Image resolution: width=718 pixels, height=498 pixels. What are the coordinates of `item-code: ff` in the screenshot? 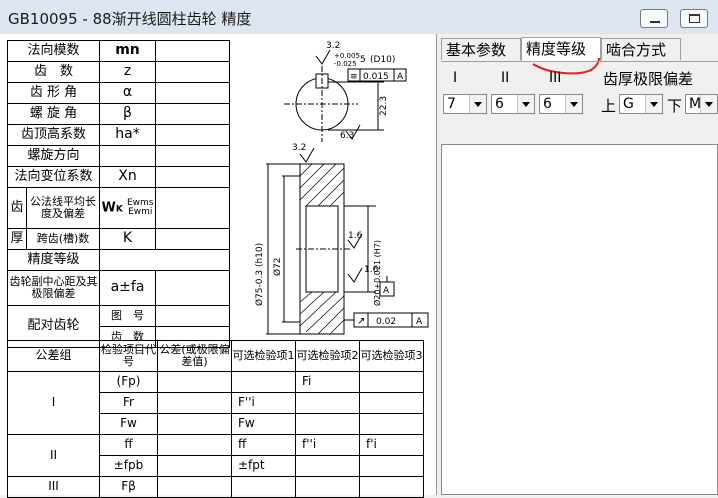 It's located at (128, 445).